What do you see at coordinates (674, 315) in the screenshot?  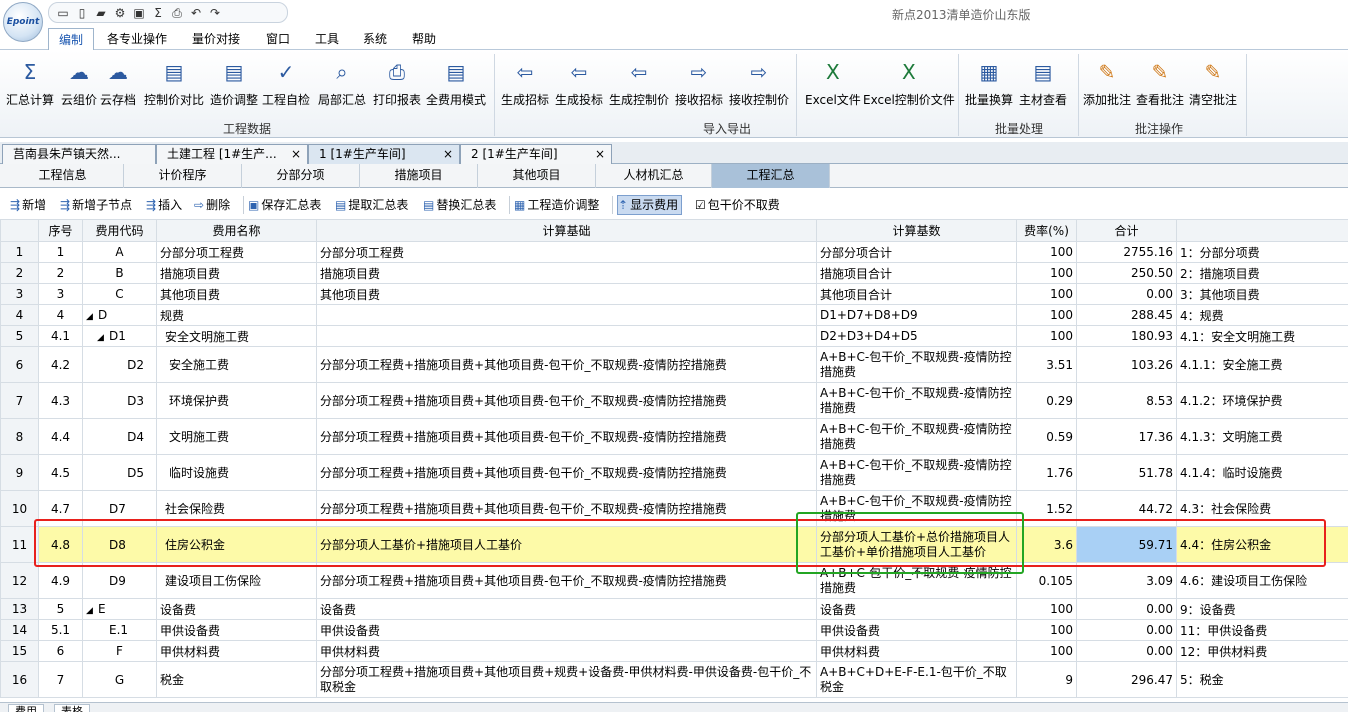 I see `table-row: 4 4 ◢ D 规费 D1+D7+D8+D9 100 288.45 4：规费` at bounding box center [674, 315].